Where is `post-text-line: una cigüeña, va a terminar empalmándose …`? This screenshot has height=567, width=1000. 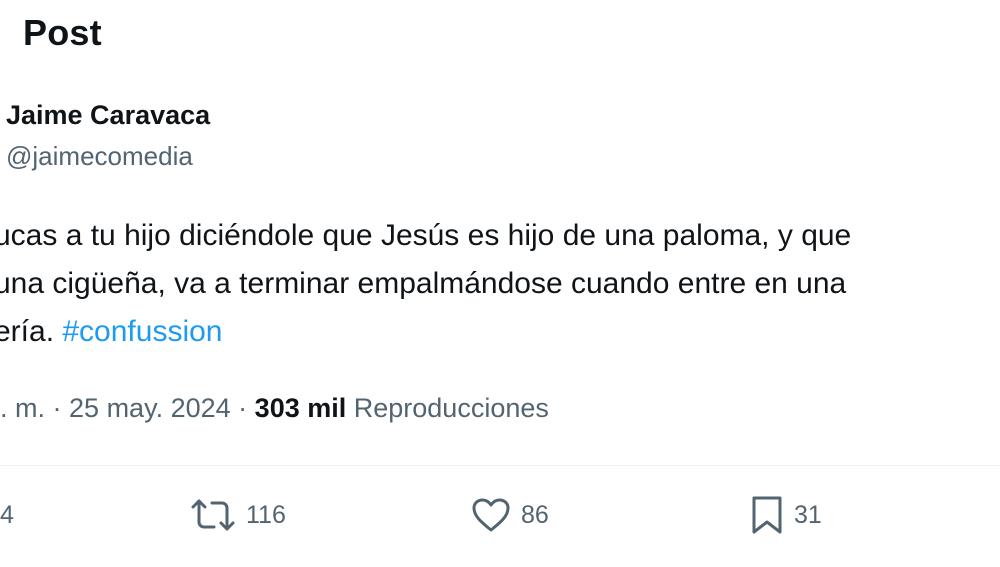 post-text-line: una cigüeña, va a terminar empalmándose … is located at coordinates (423, 283).